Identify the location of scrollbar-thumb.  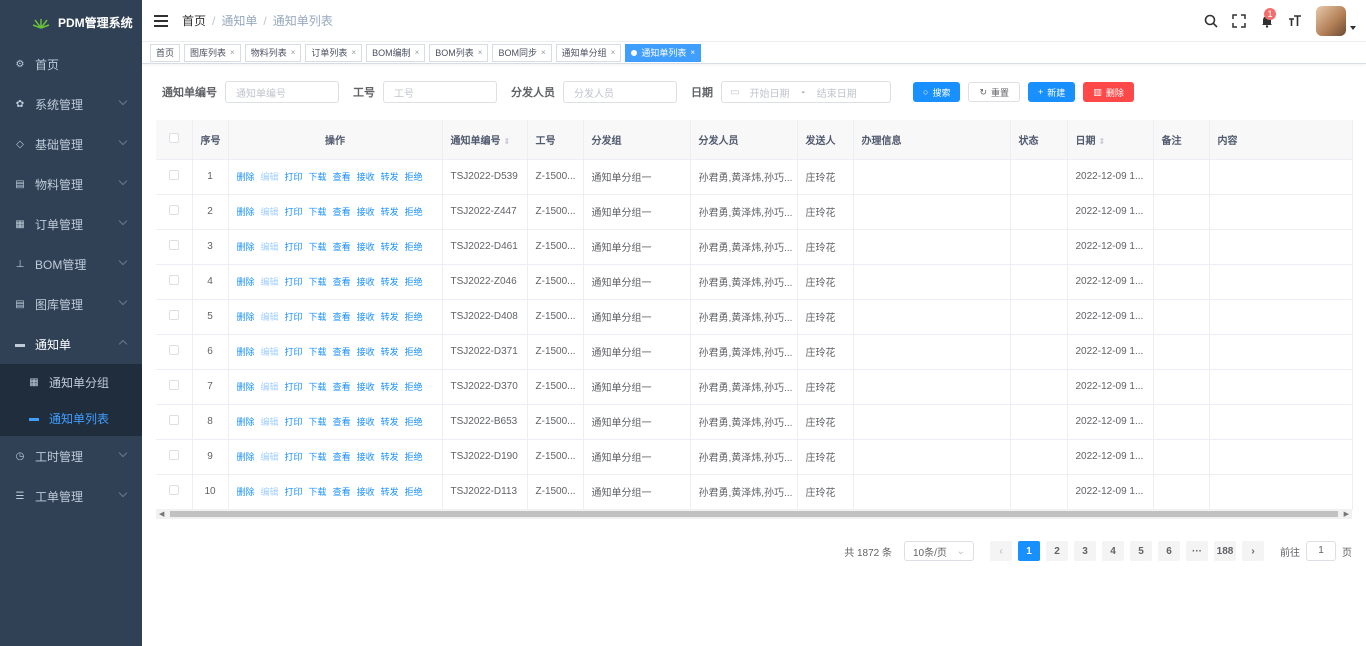
(754, 514).